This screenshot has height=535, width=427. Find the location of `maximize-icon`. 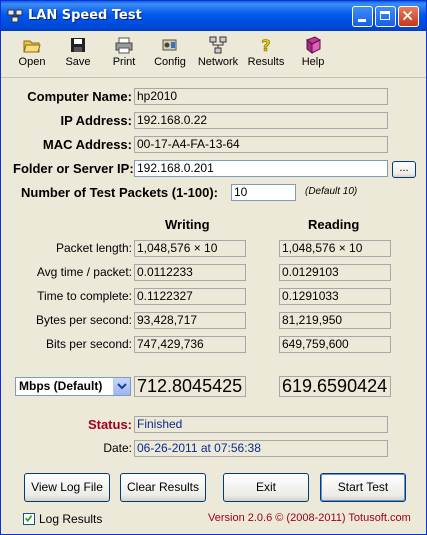

maximize-icon is located at coordinates (385, 15).